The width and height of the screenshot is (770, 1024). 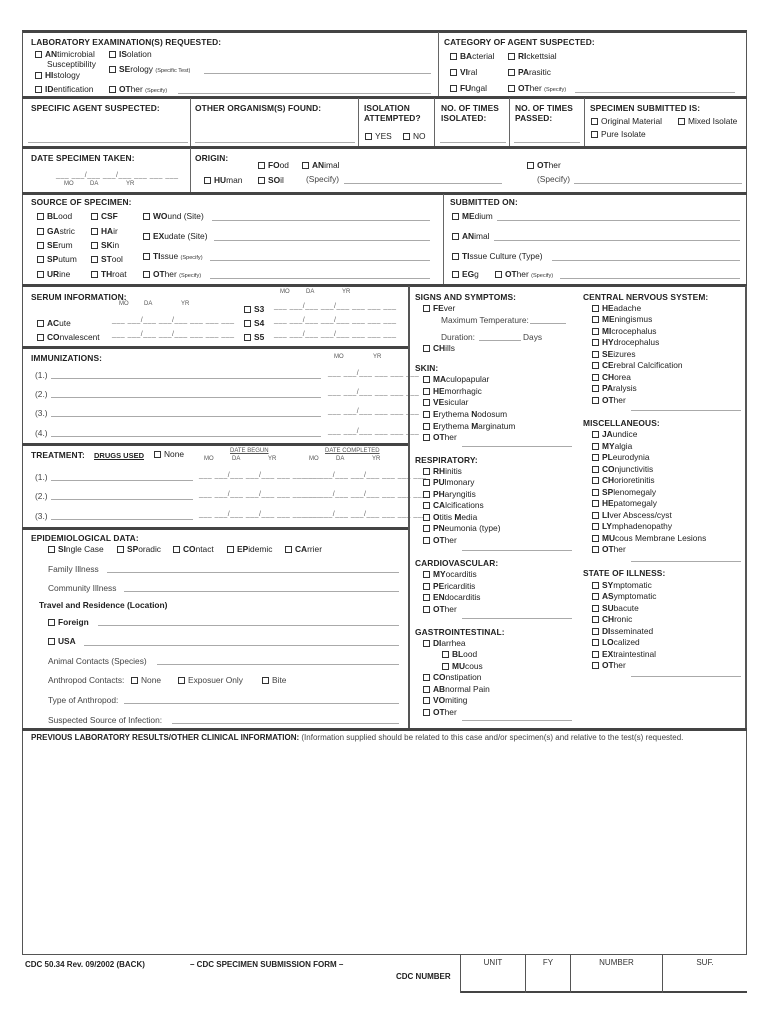 I want to click on treatment-1-line, so click(x=122, y=480).